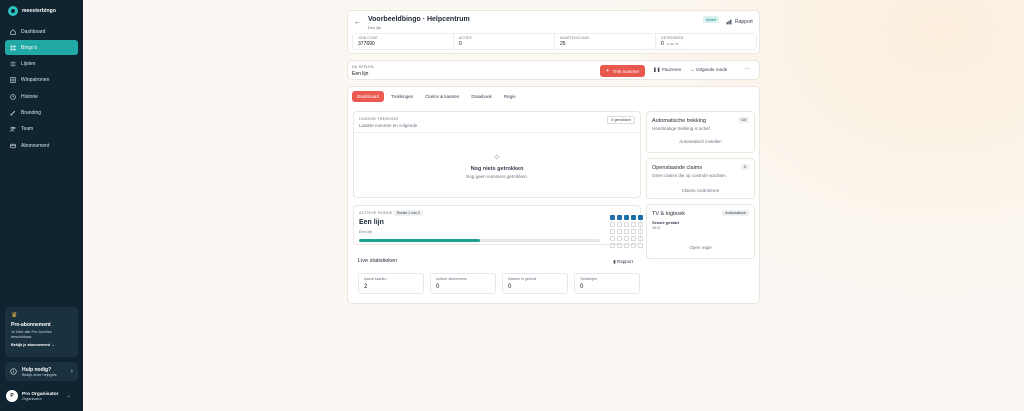 The width and height of the screenshot is (1024, 411). I want to click on live-report-label: Rapport, so click(624, 261).